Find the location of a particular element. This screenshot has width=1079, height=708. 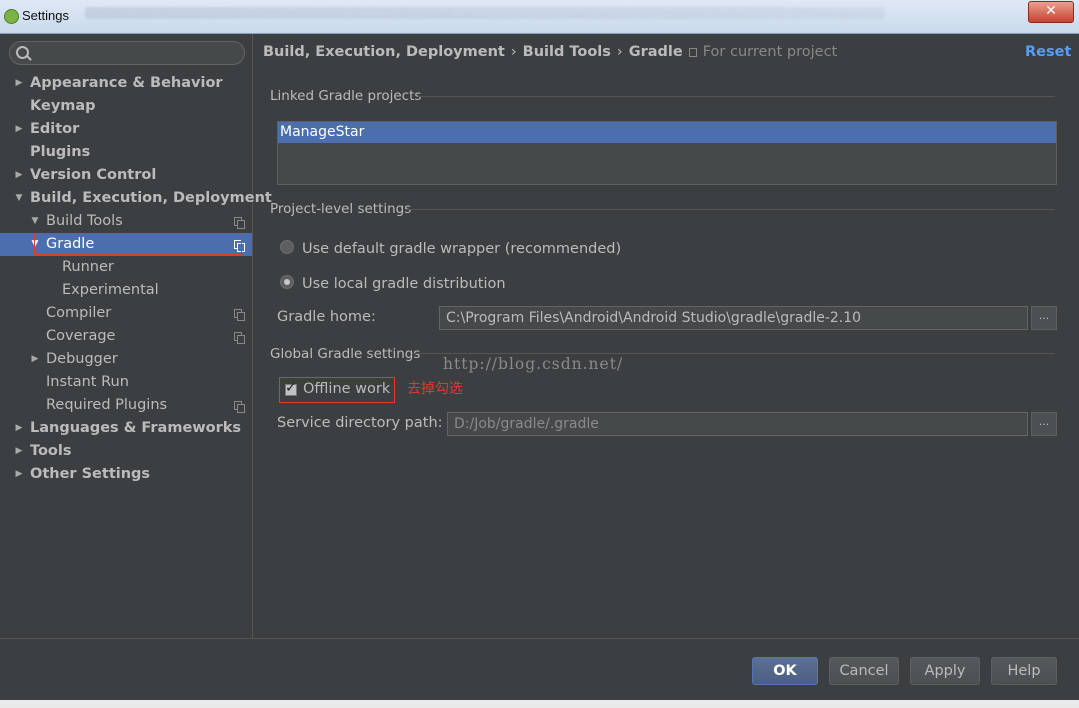

offline-work-checkbox: Offline work is located at coordinates (337, 390).